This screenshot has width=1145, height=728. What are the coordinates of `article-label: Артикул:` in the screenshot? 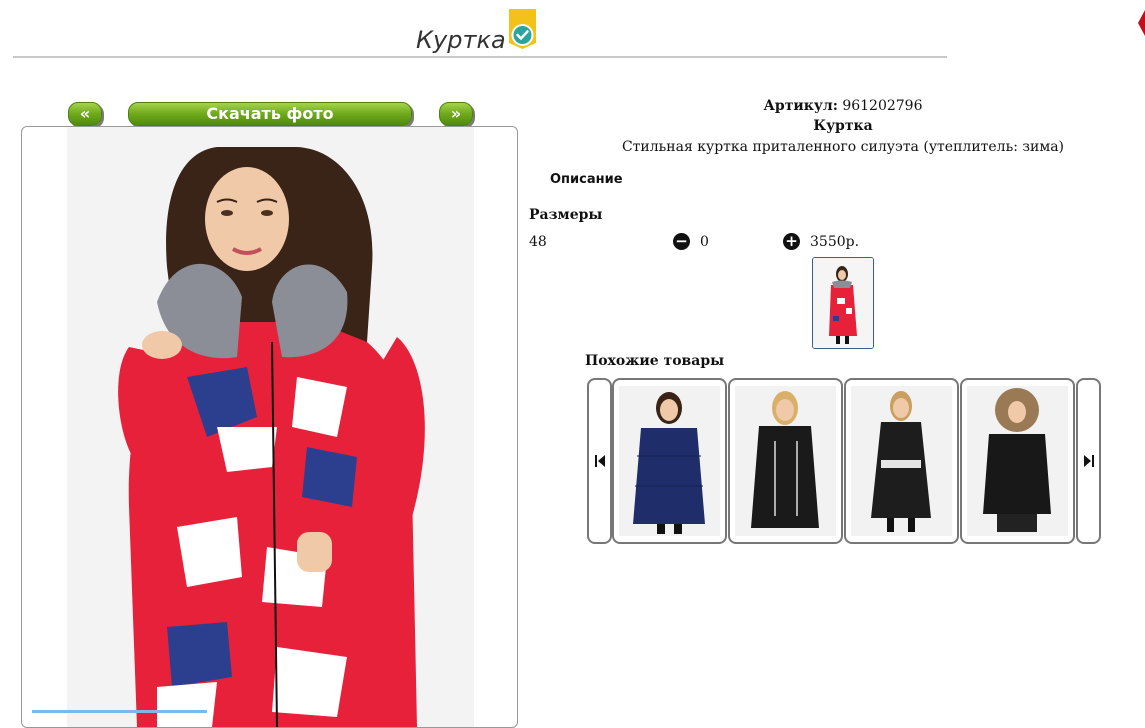 It's located at (800, 106).